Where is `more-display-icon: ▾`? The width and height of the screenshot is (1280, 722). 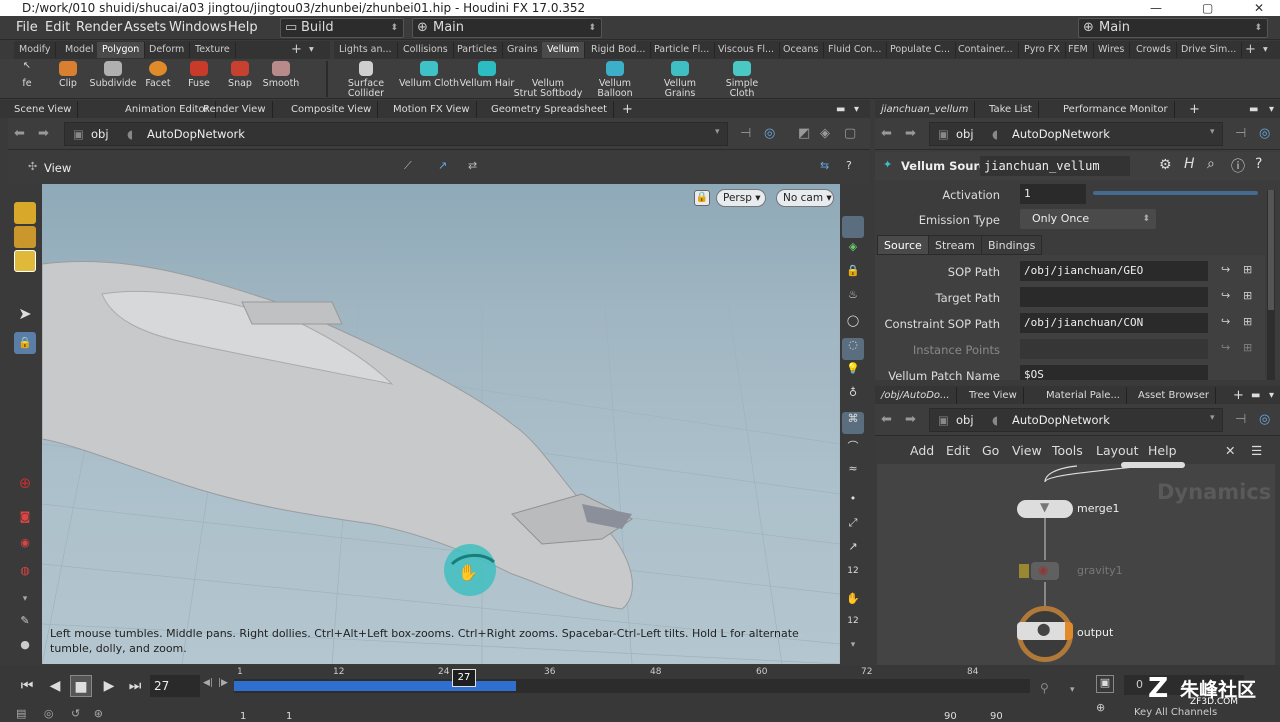
more-display-icon: ▾ is located at coordinates (853, 651).